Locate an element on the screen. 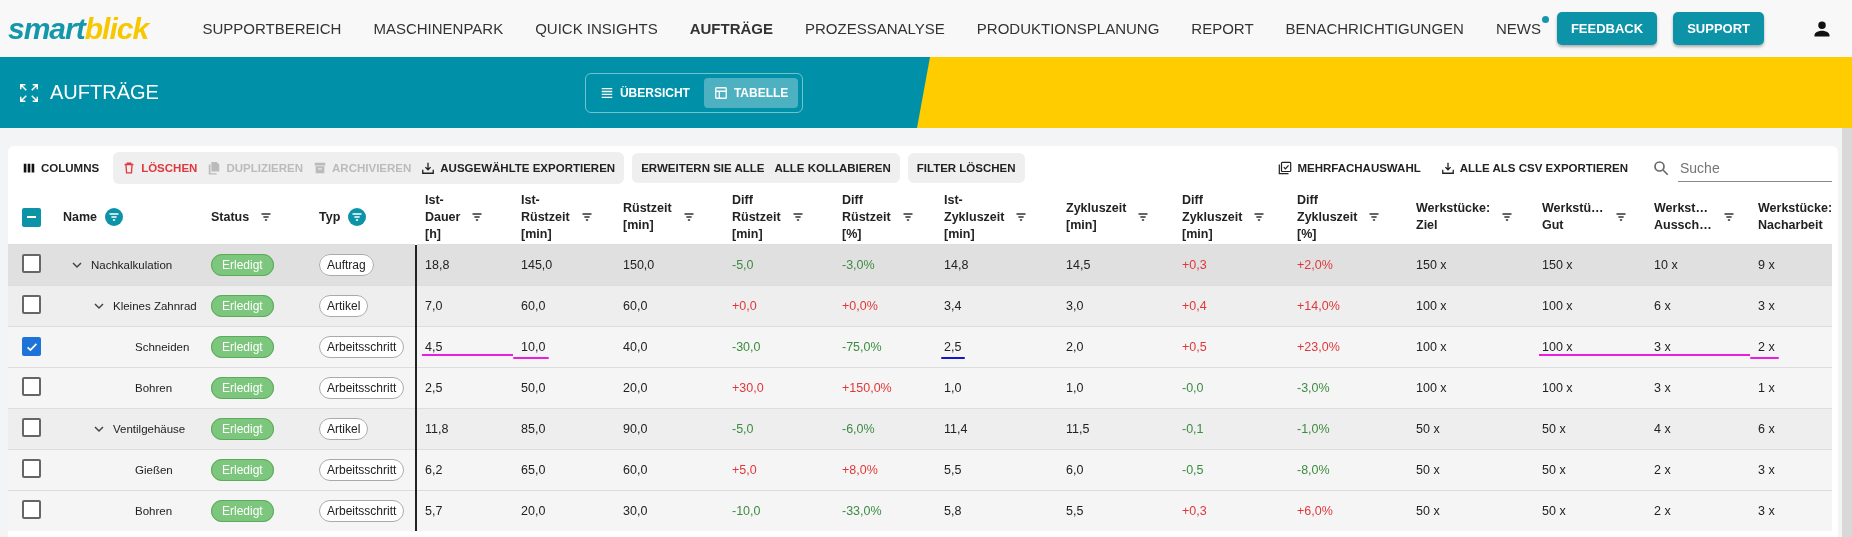 The width and height of the screenshot is (1852, 537). table-cell: 3,4 is located at coordinates (953, 306).